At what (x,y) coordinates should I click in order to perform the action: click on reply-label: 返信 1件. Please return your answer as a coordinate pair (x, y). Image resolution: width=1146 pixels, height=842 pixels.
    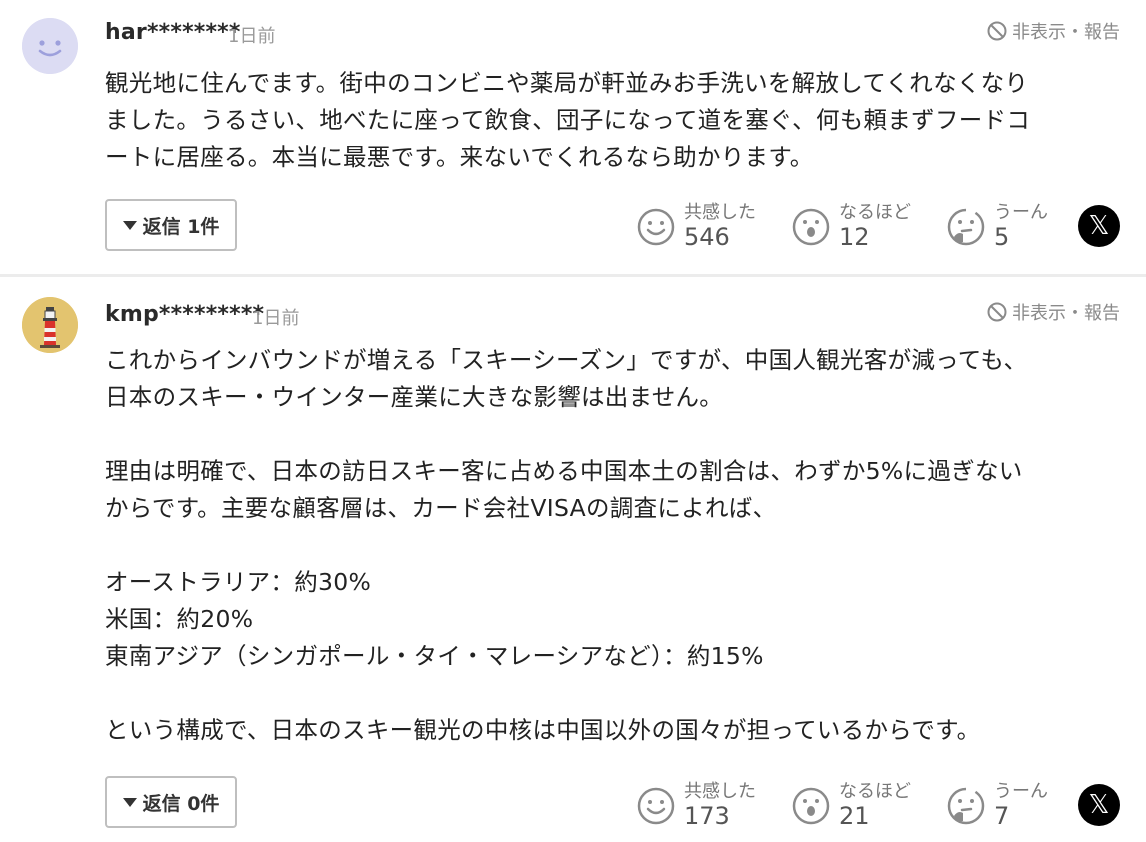
    Looking at the image, I should click on (181, 226).